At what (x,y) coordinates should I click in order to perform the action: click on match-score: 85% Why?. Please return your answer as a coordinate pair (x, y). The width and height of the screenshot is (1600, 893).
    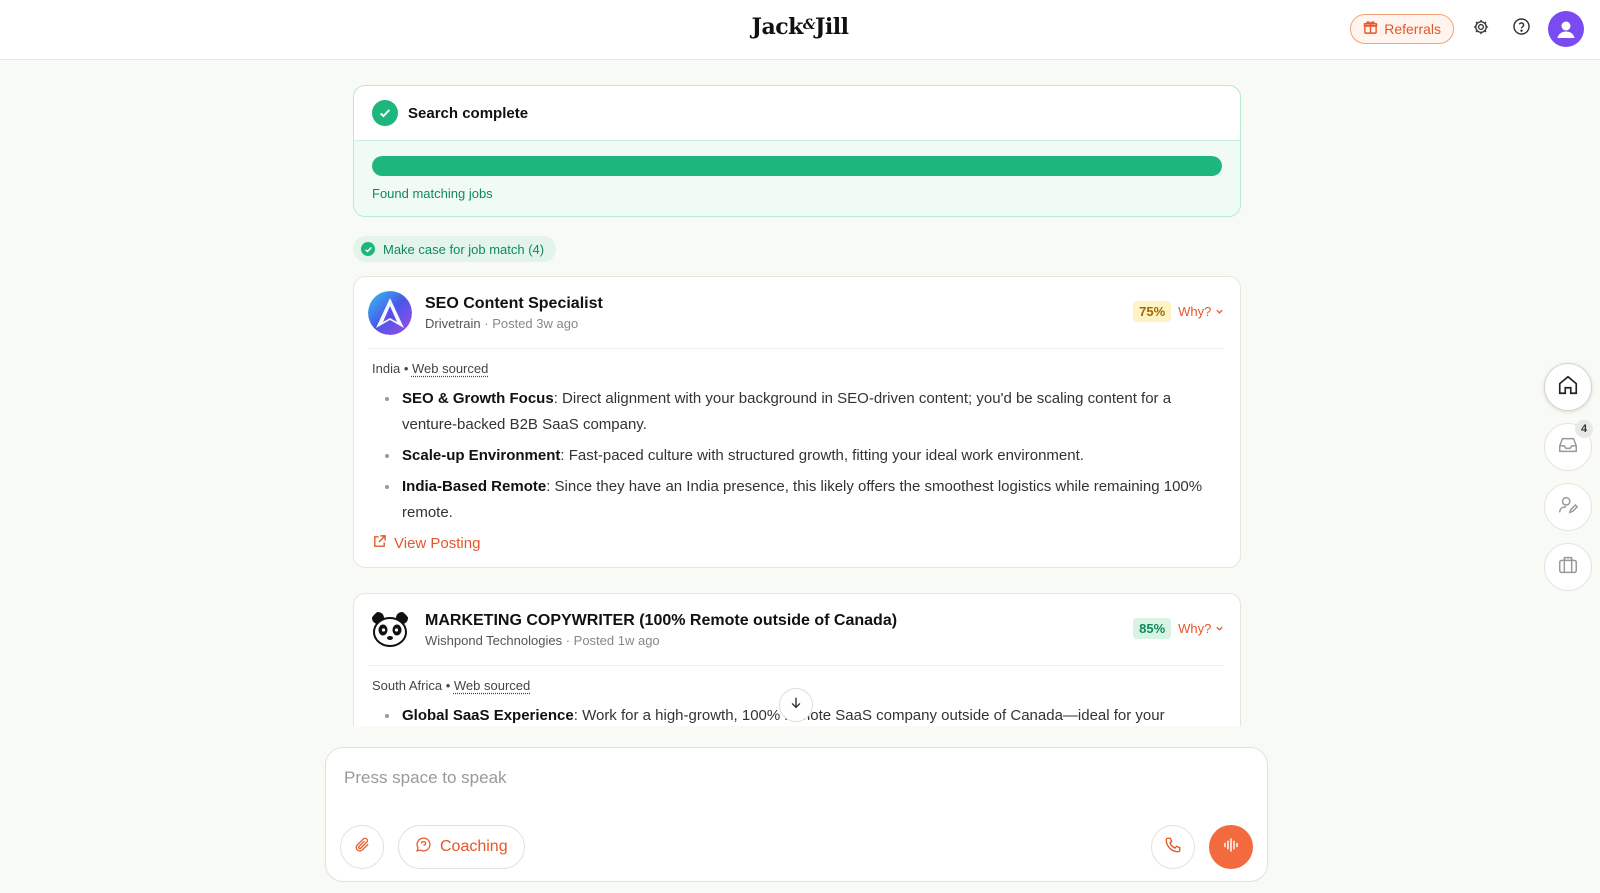
    Looking at the image, I should click on (1178, 628).